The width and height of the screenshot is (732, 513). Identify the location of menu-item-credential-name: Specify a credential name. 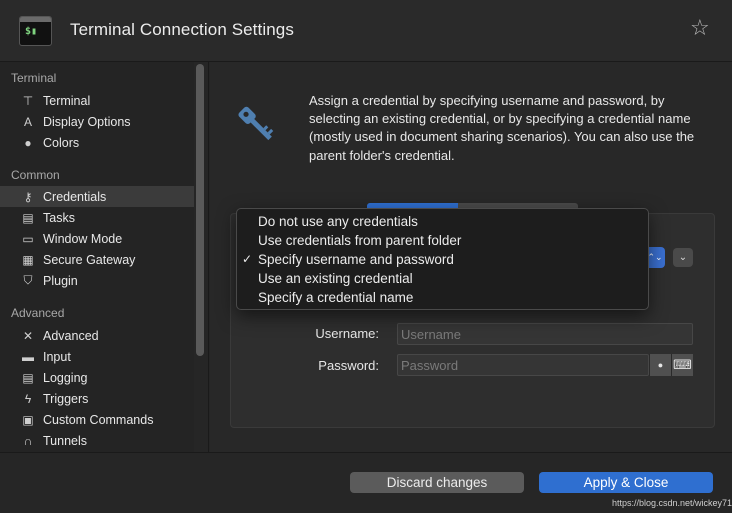
(442, 297).